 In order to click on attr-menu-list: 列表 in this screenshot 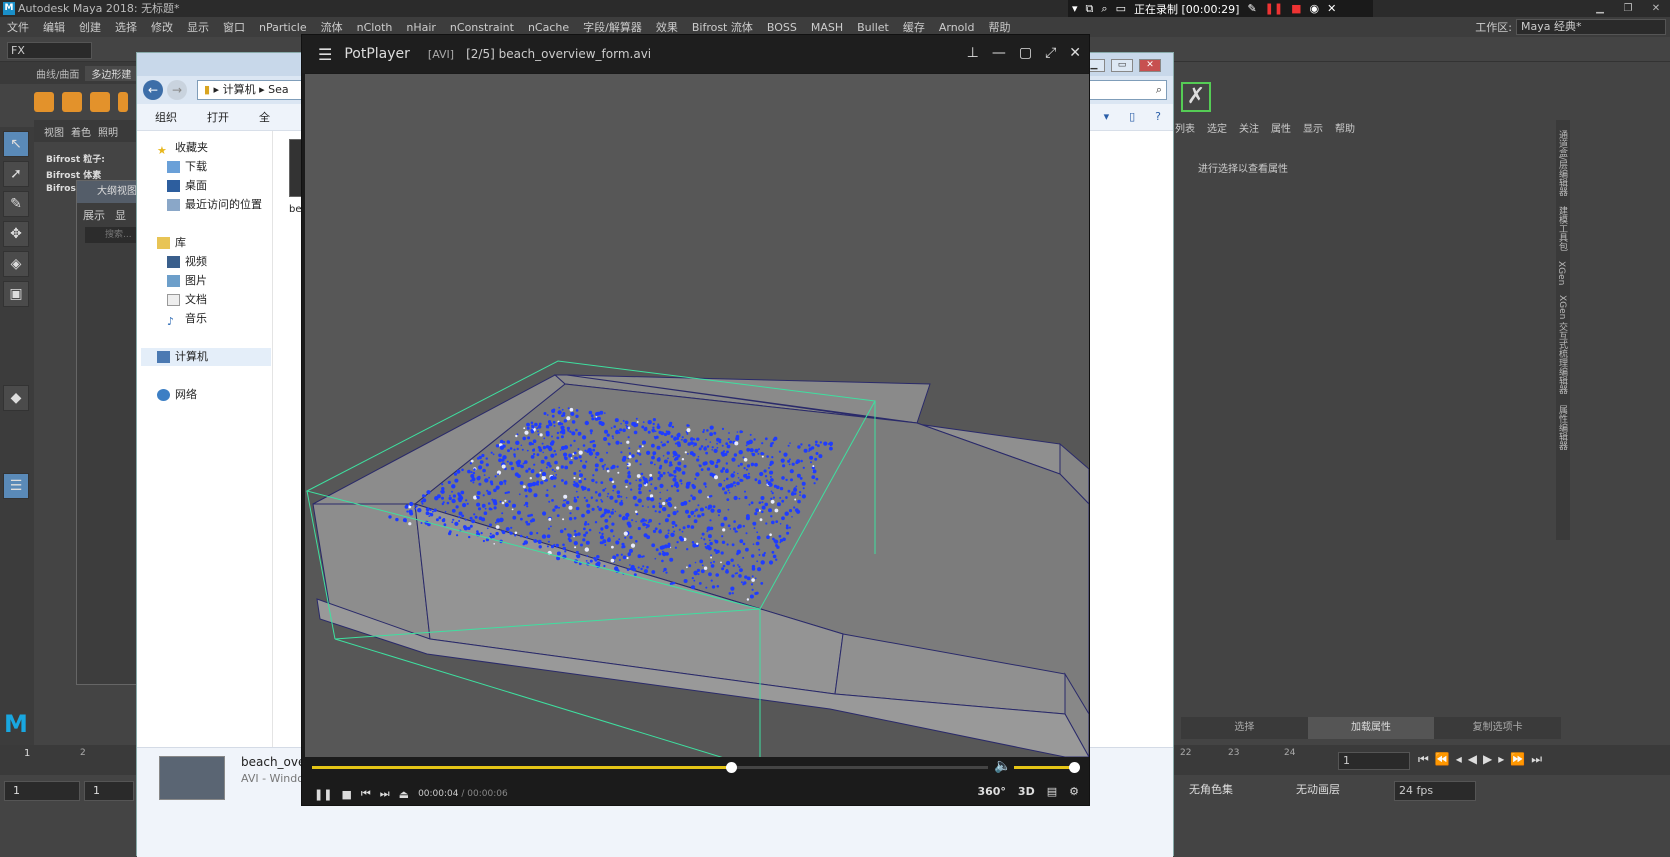, I will do `click(1185, 127)`.